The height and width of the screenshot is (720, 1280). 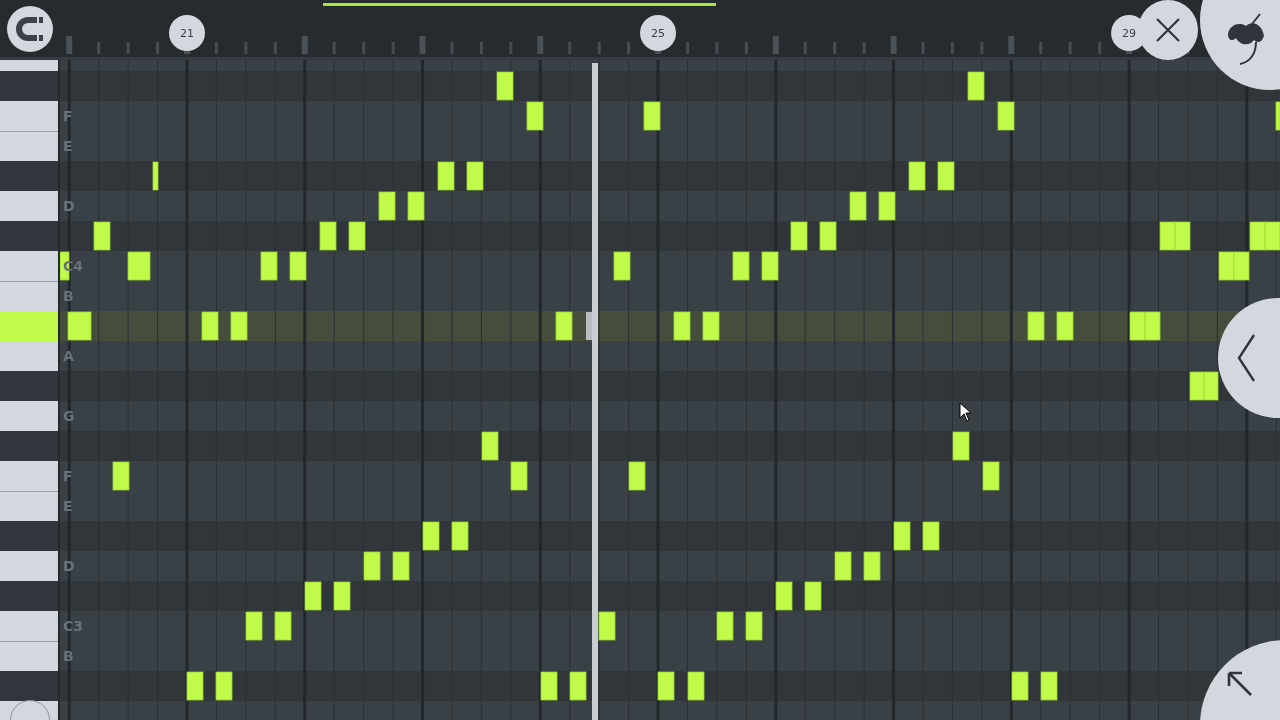 I want to click on mouse-pointer-icon, so click(x=966, y=412).